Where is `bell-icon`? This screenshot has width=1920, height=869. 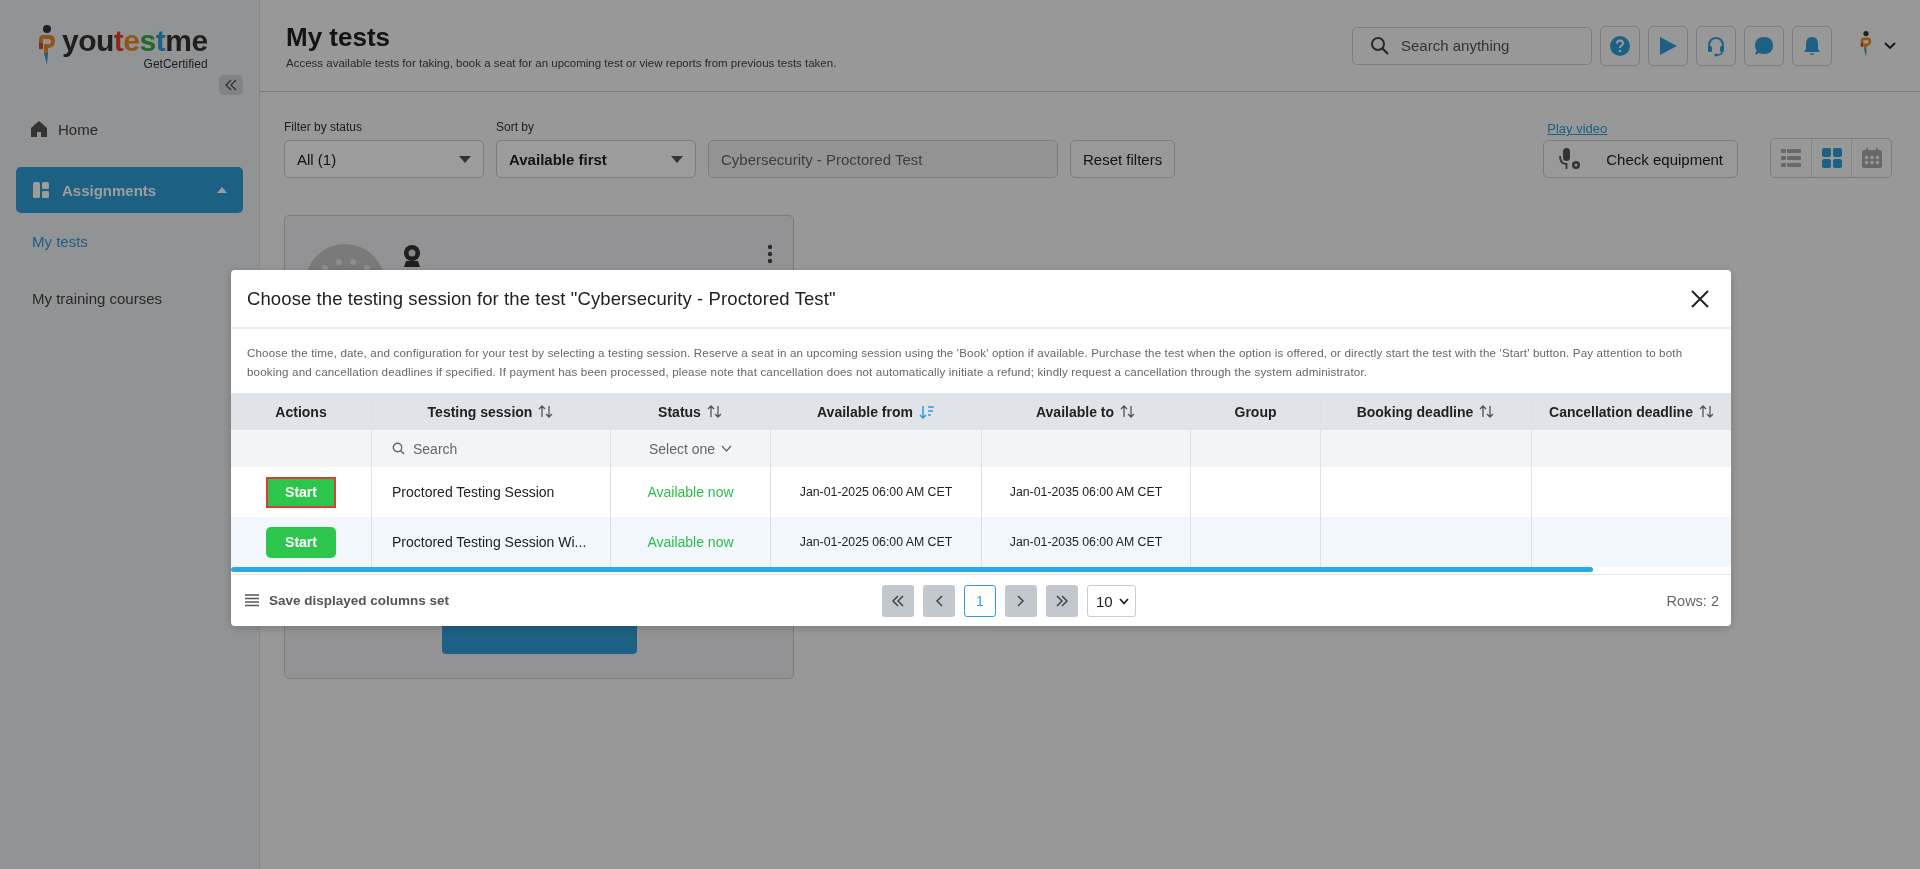
bell-icon is located at coordinates (1812, 45).